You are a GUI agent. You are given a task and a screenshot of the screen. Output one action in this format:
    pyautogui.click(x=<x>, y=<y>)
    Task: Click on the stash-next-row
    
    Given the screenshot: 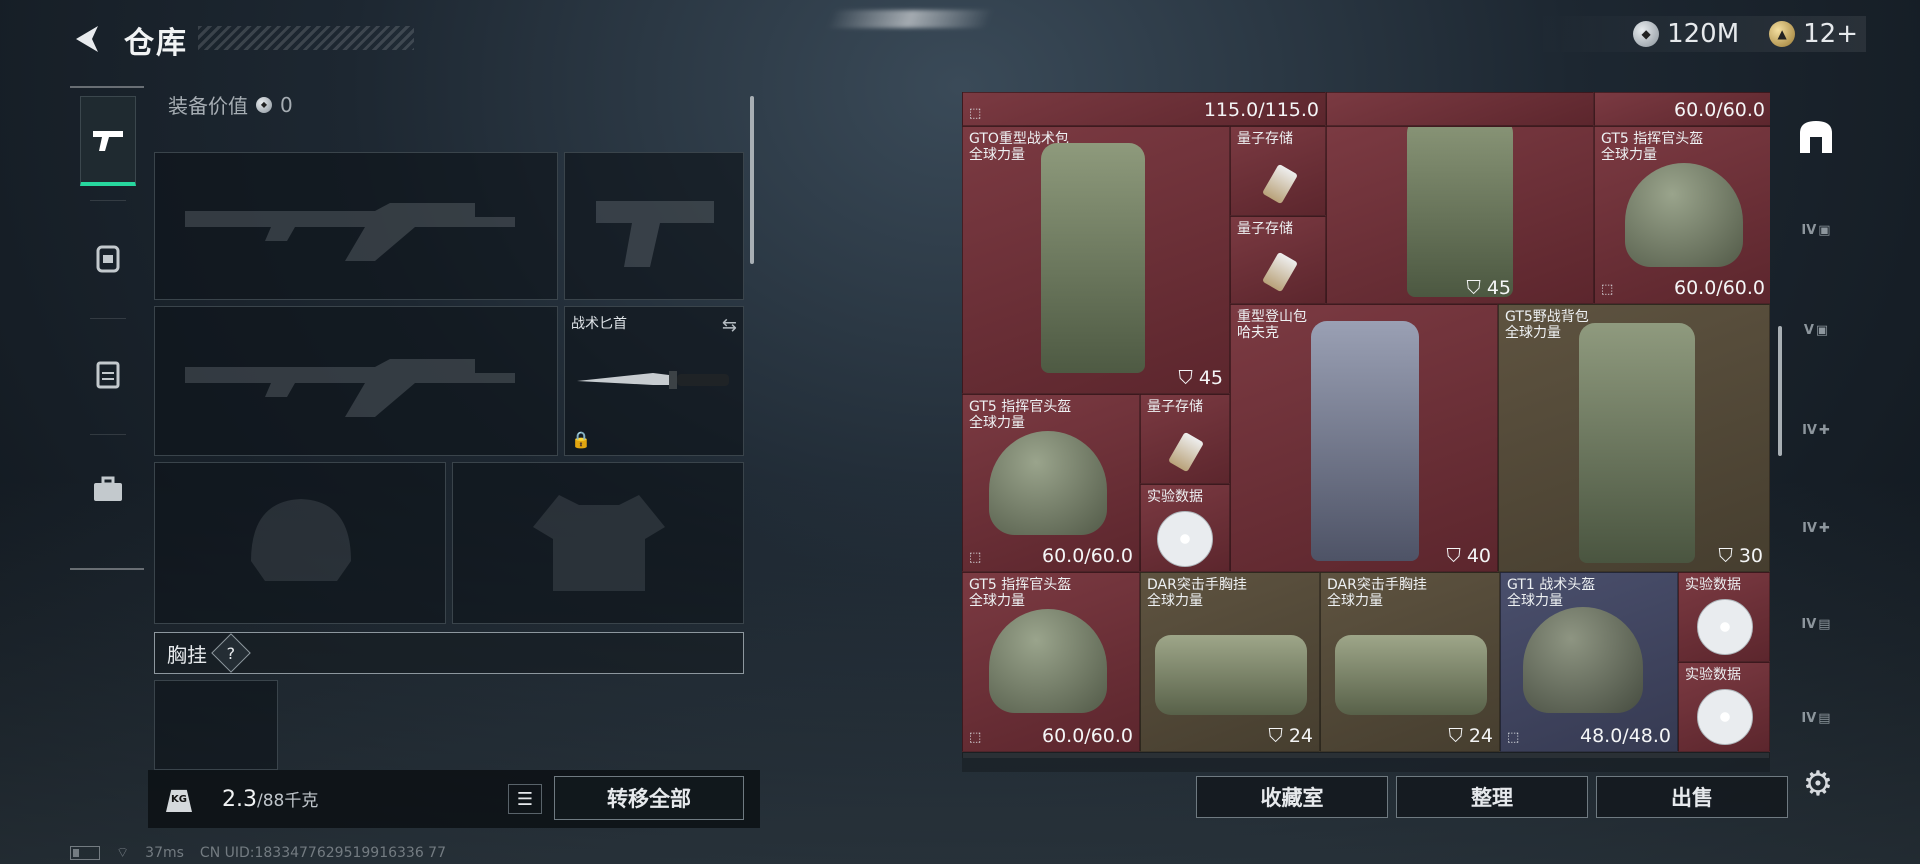 What is the action you would take?
    pyautogui.click(x=1366, y=755)
    